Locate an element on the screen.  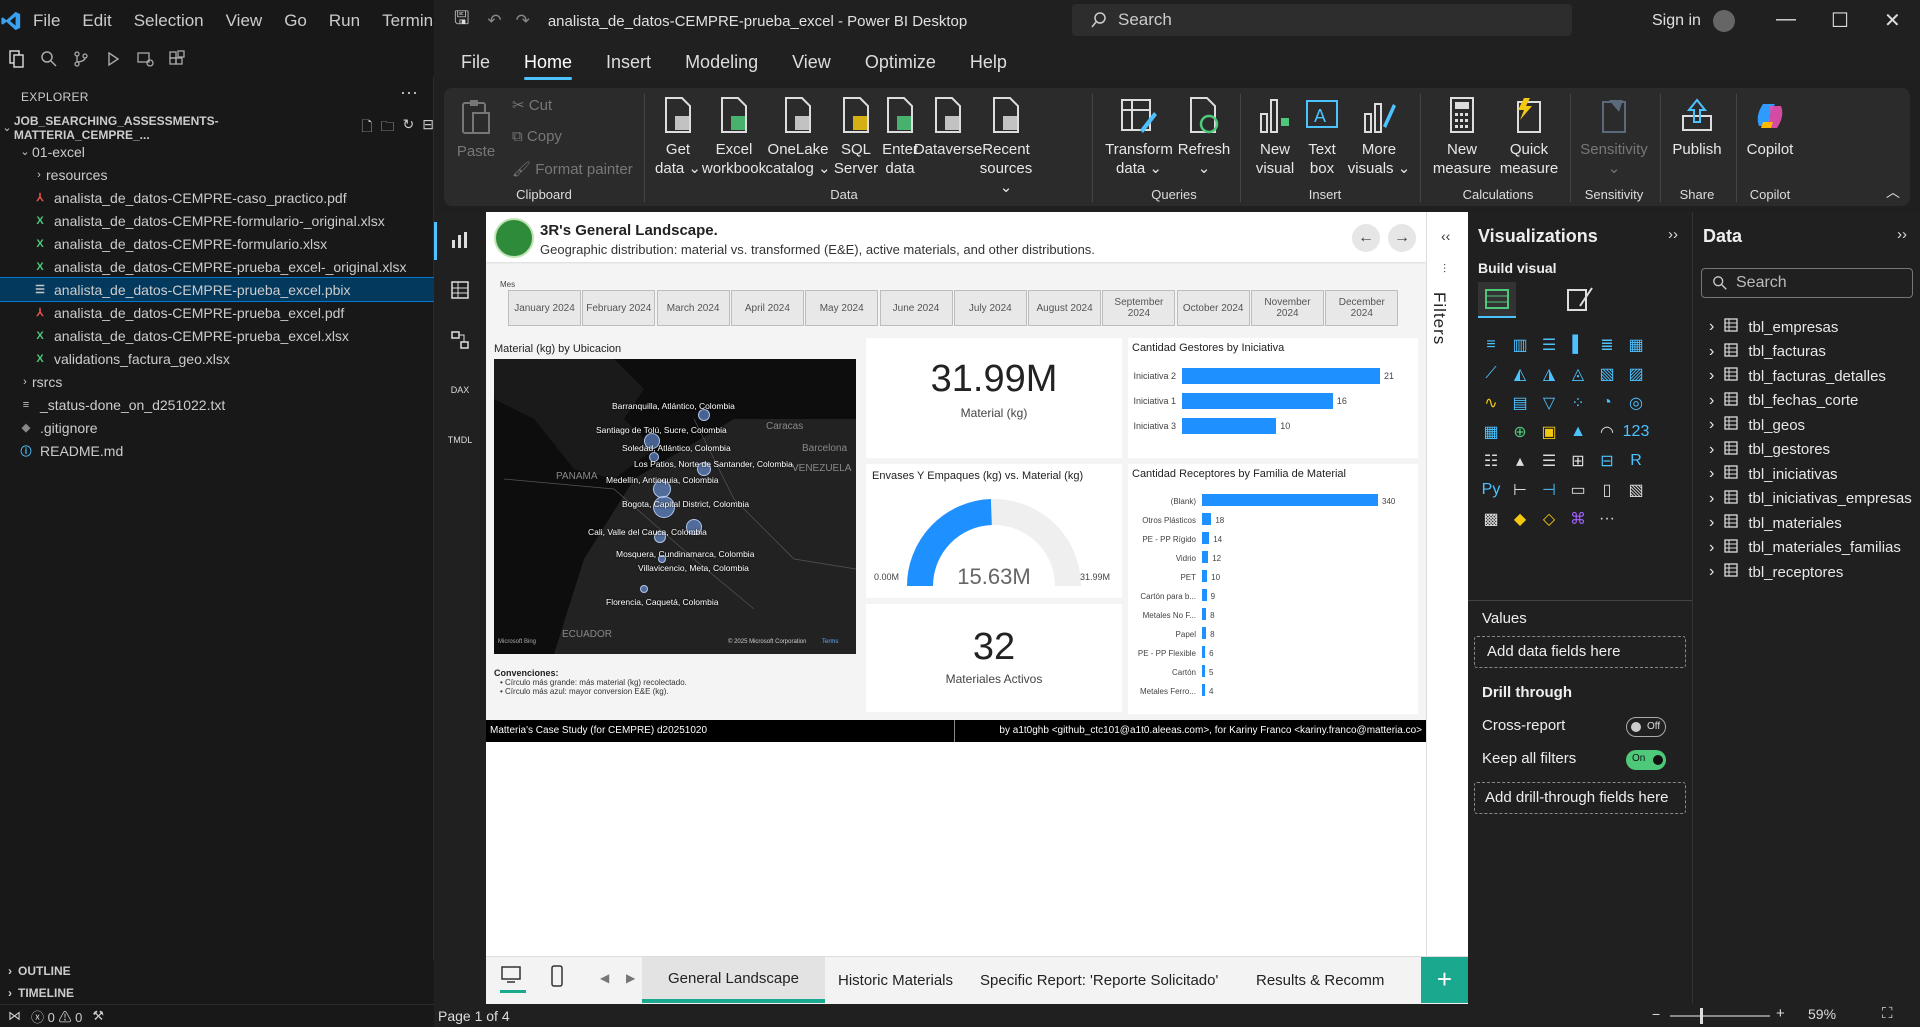
tree-folder: › resources is located at coordinates (217, 174).